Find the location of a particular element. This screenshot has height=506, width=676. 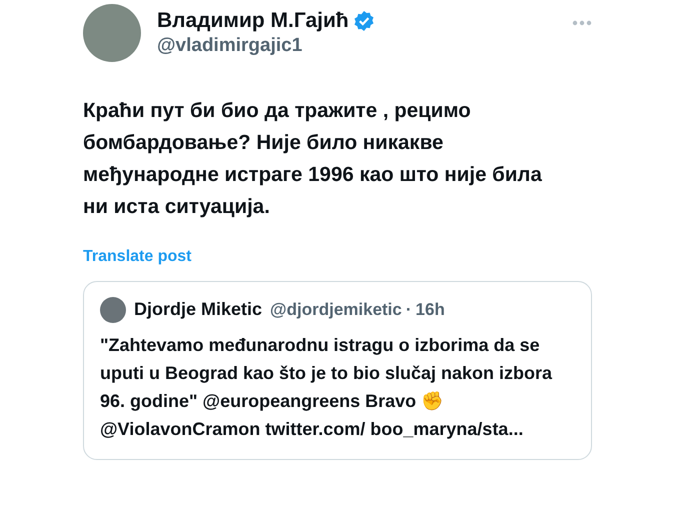

avatar is located at coordinates (113, 309).